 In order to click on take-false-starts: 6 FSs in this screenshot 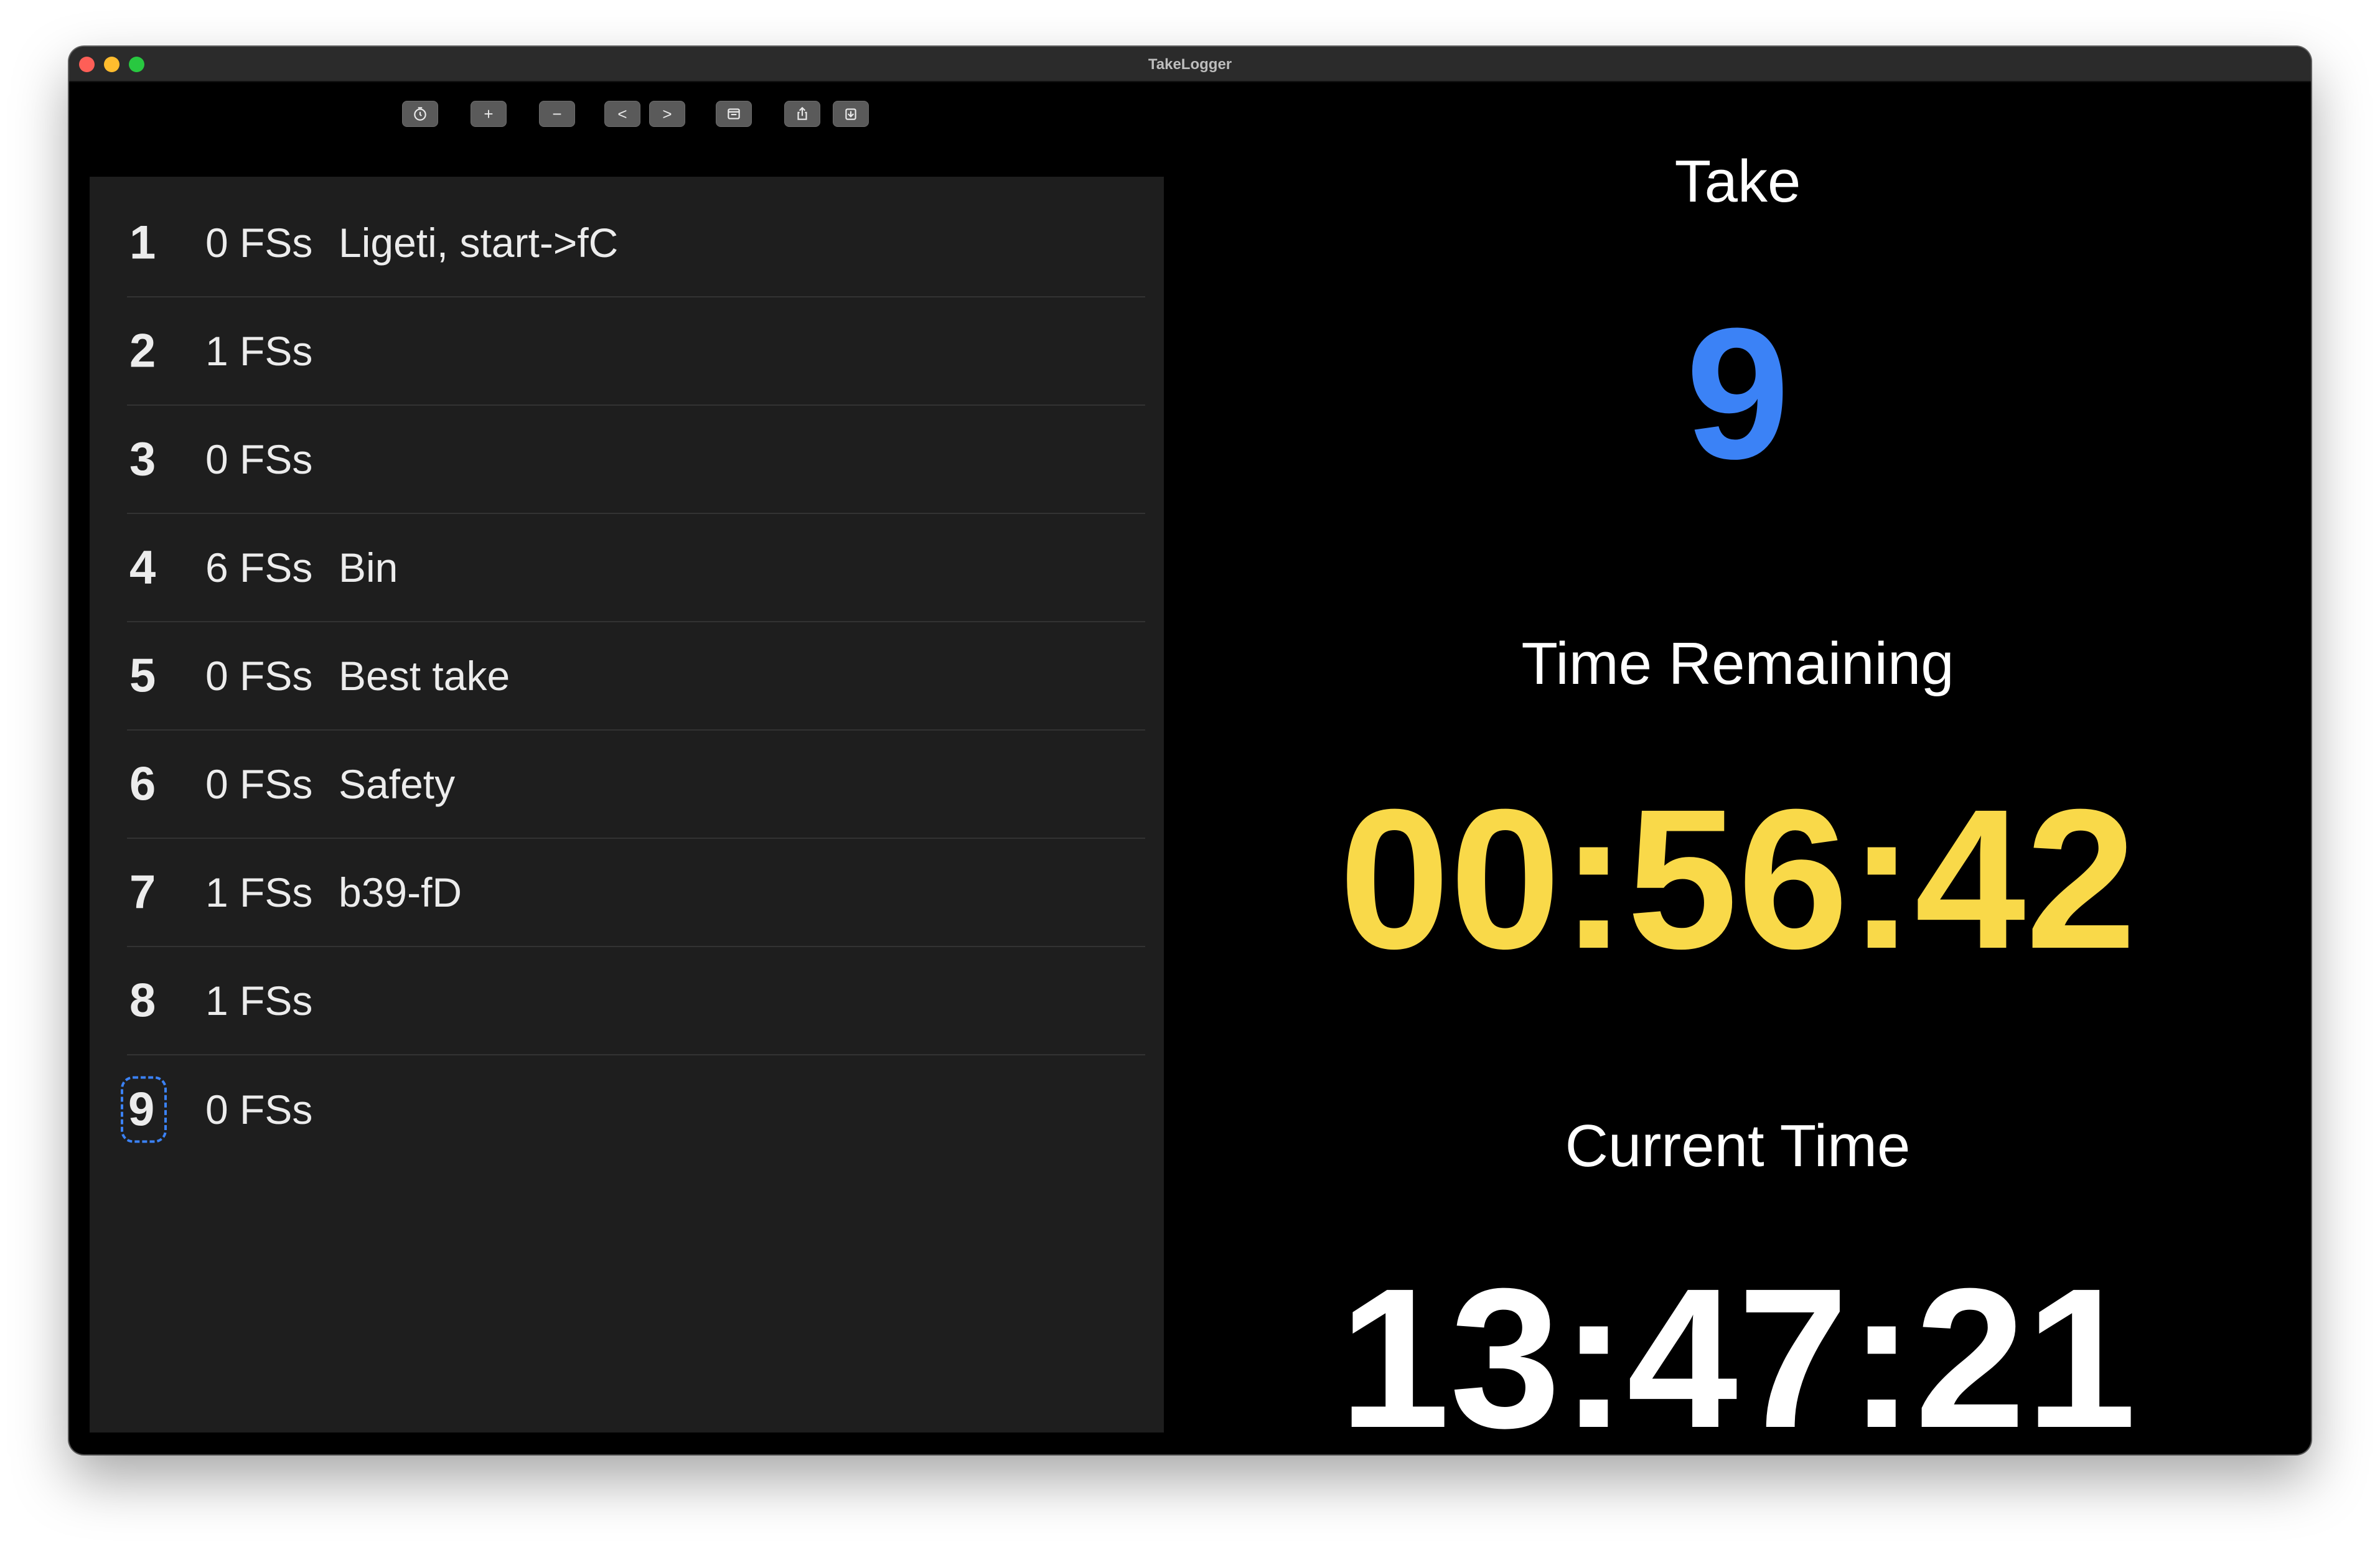, I will do `click(259, 567)`.